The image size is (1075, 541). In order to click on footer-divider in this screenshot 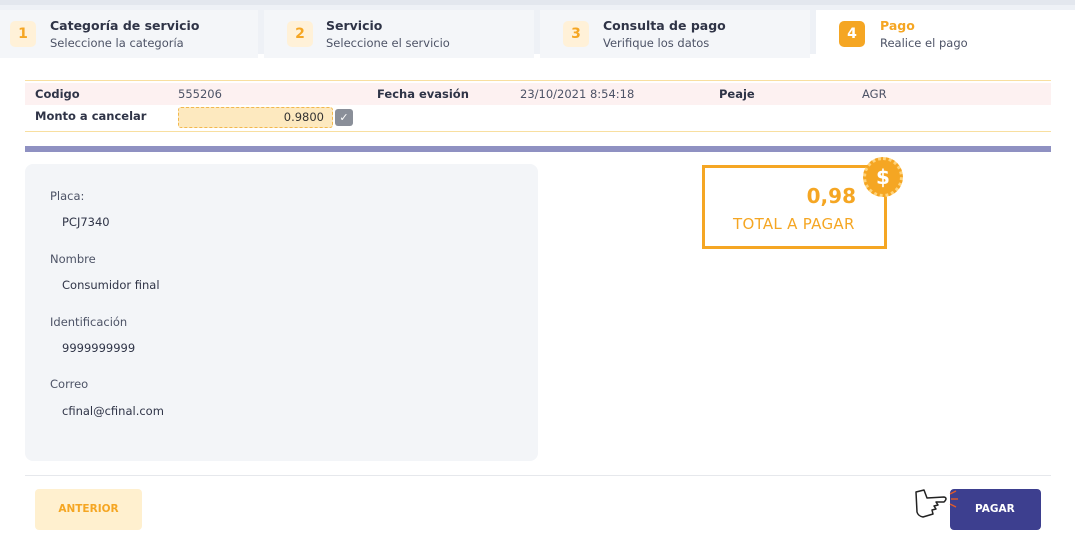, I will do `click(538, 475)`.